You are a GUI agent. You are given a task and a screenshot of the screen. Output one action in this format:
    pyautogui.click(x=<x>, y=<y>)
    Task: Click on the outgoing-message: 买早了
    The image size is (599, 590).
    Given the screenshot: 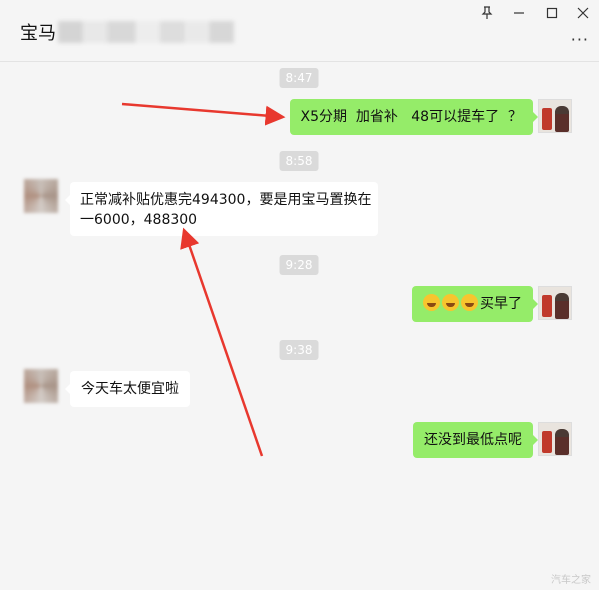 What is the action you would take?
    pyautogui.click(x=475, y=304)
    